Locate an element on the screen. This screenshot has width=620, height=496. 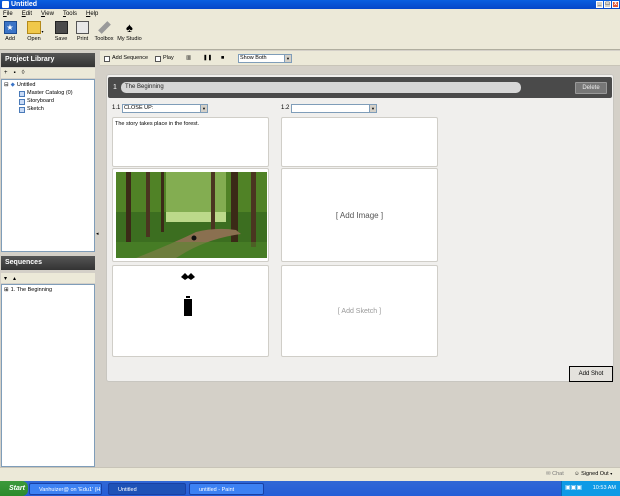
view-columns-button: ▥ is located at coordinates (188, 58).